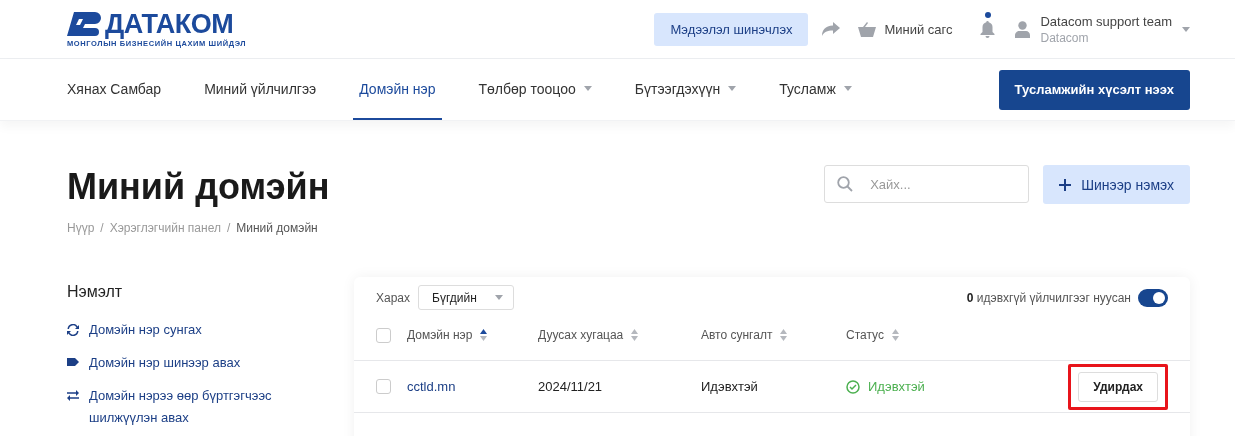 The width and height of the screenshot is (1235, 436). Describe the element at coordinates (815, 89) in the screenshot. I see `nav-tab: Тусламж` at that location.